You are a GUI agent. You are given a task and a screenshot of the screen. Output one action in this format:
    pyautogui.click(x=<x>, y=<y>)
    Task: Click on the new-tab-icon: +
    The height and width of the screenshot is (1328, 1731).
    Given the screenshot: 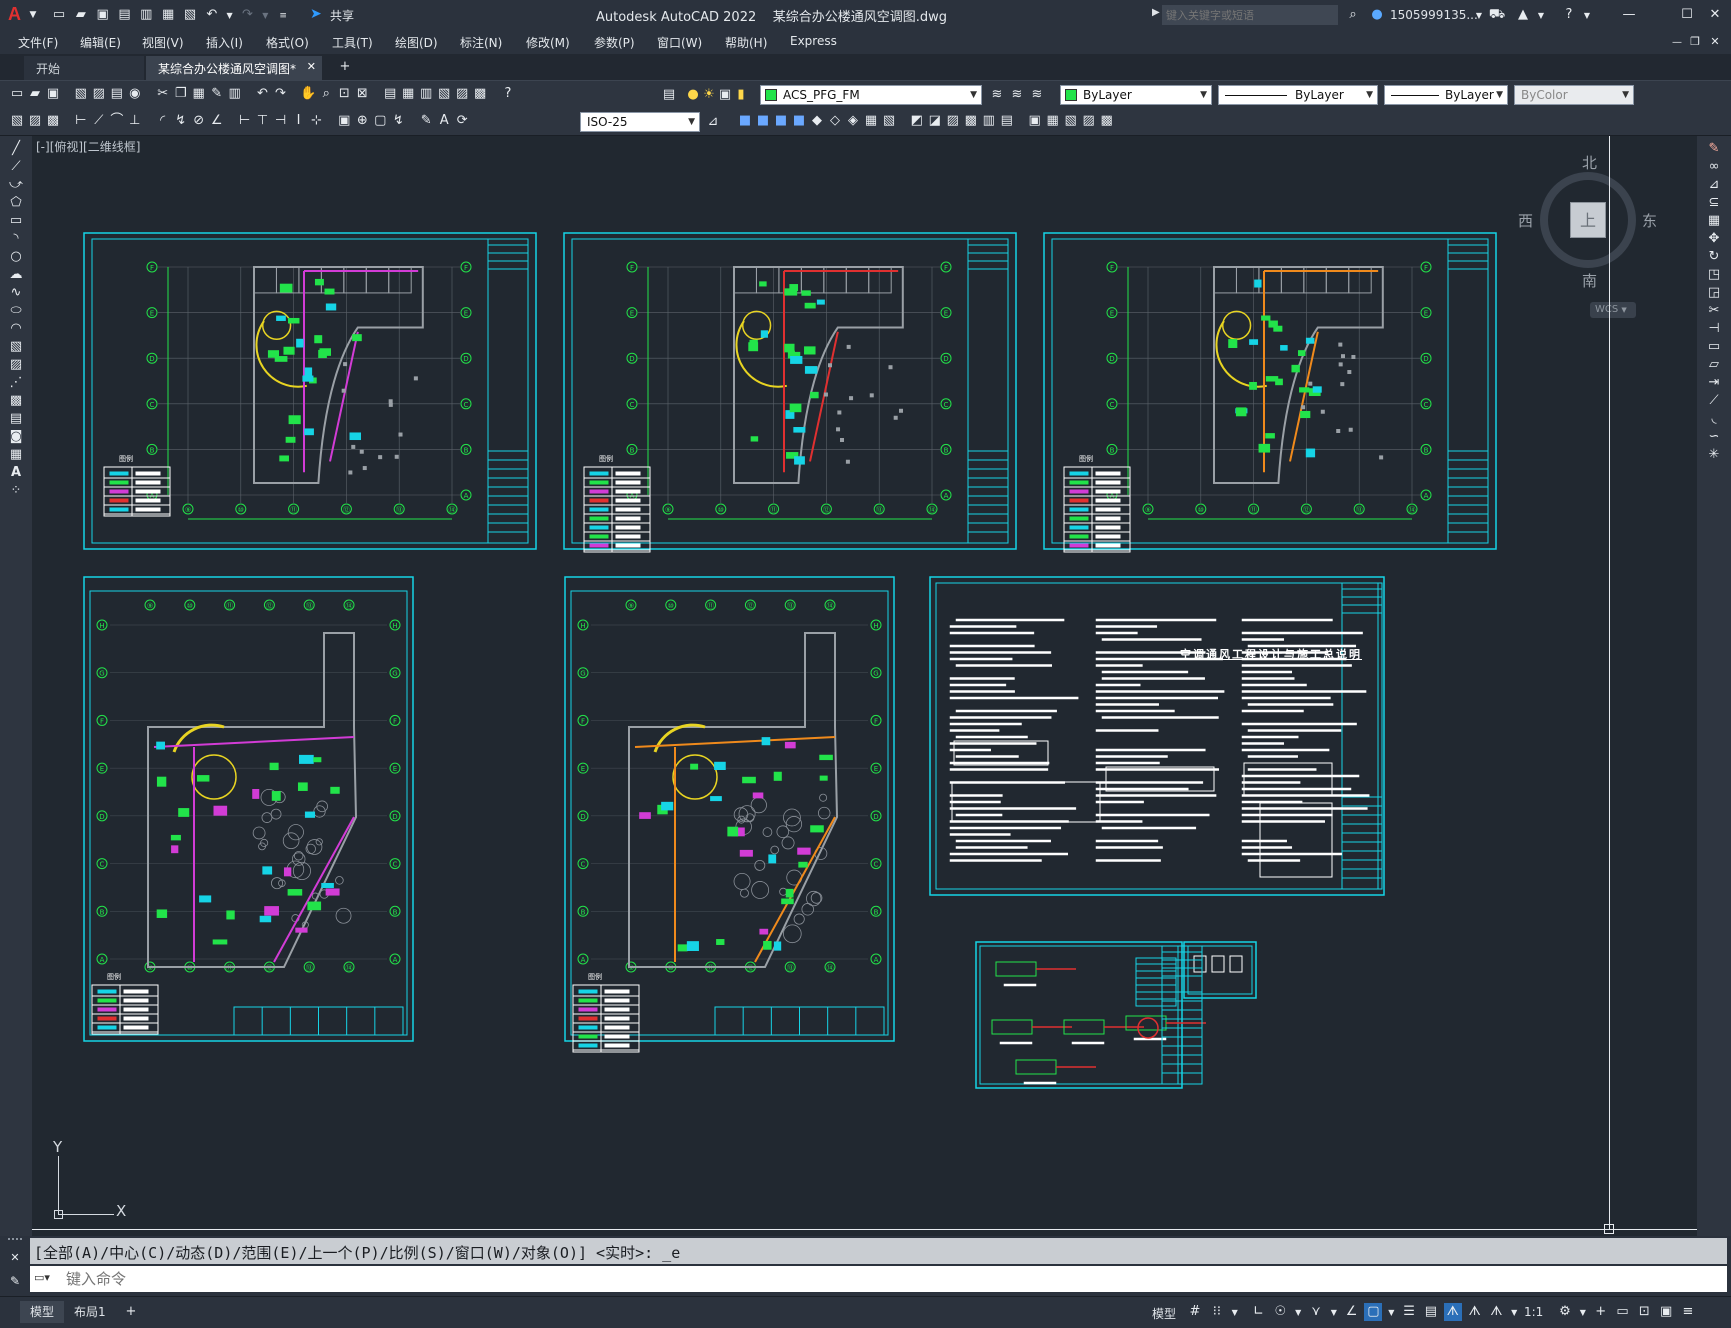 What is the action you would take?
    pyautogui.click(x=345, y=67)
    